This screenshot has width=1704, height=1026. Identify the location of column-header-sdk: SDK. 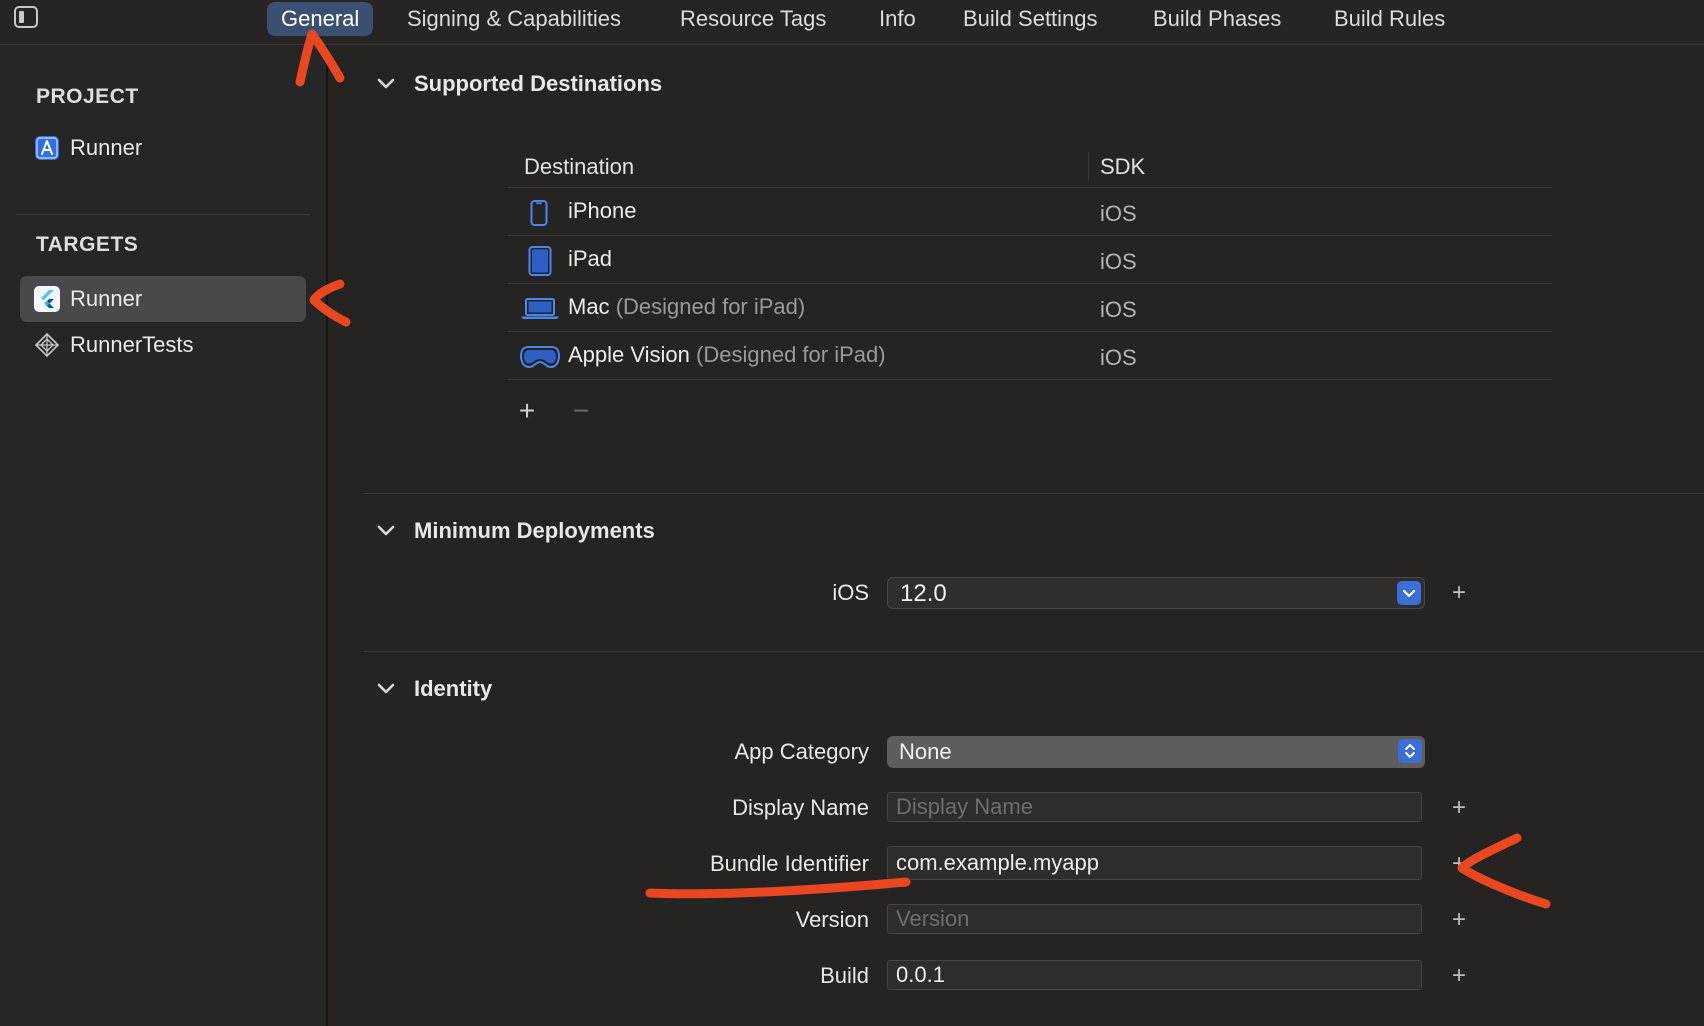
(1122, 167).